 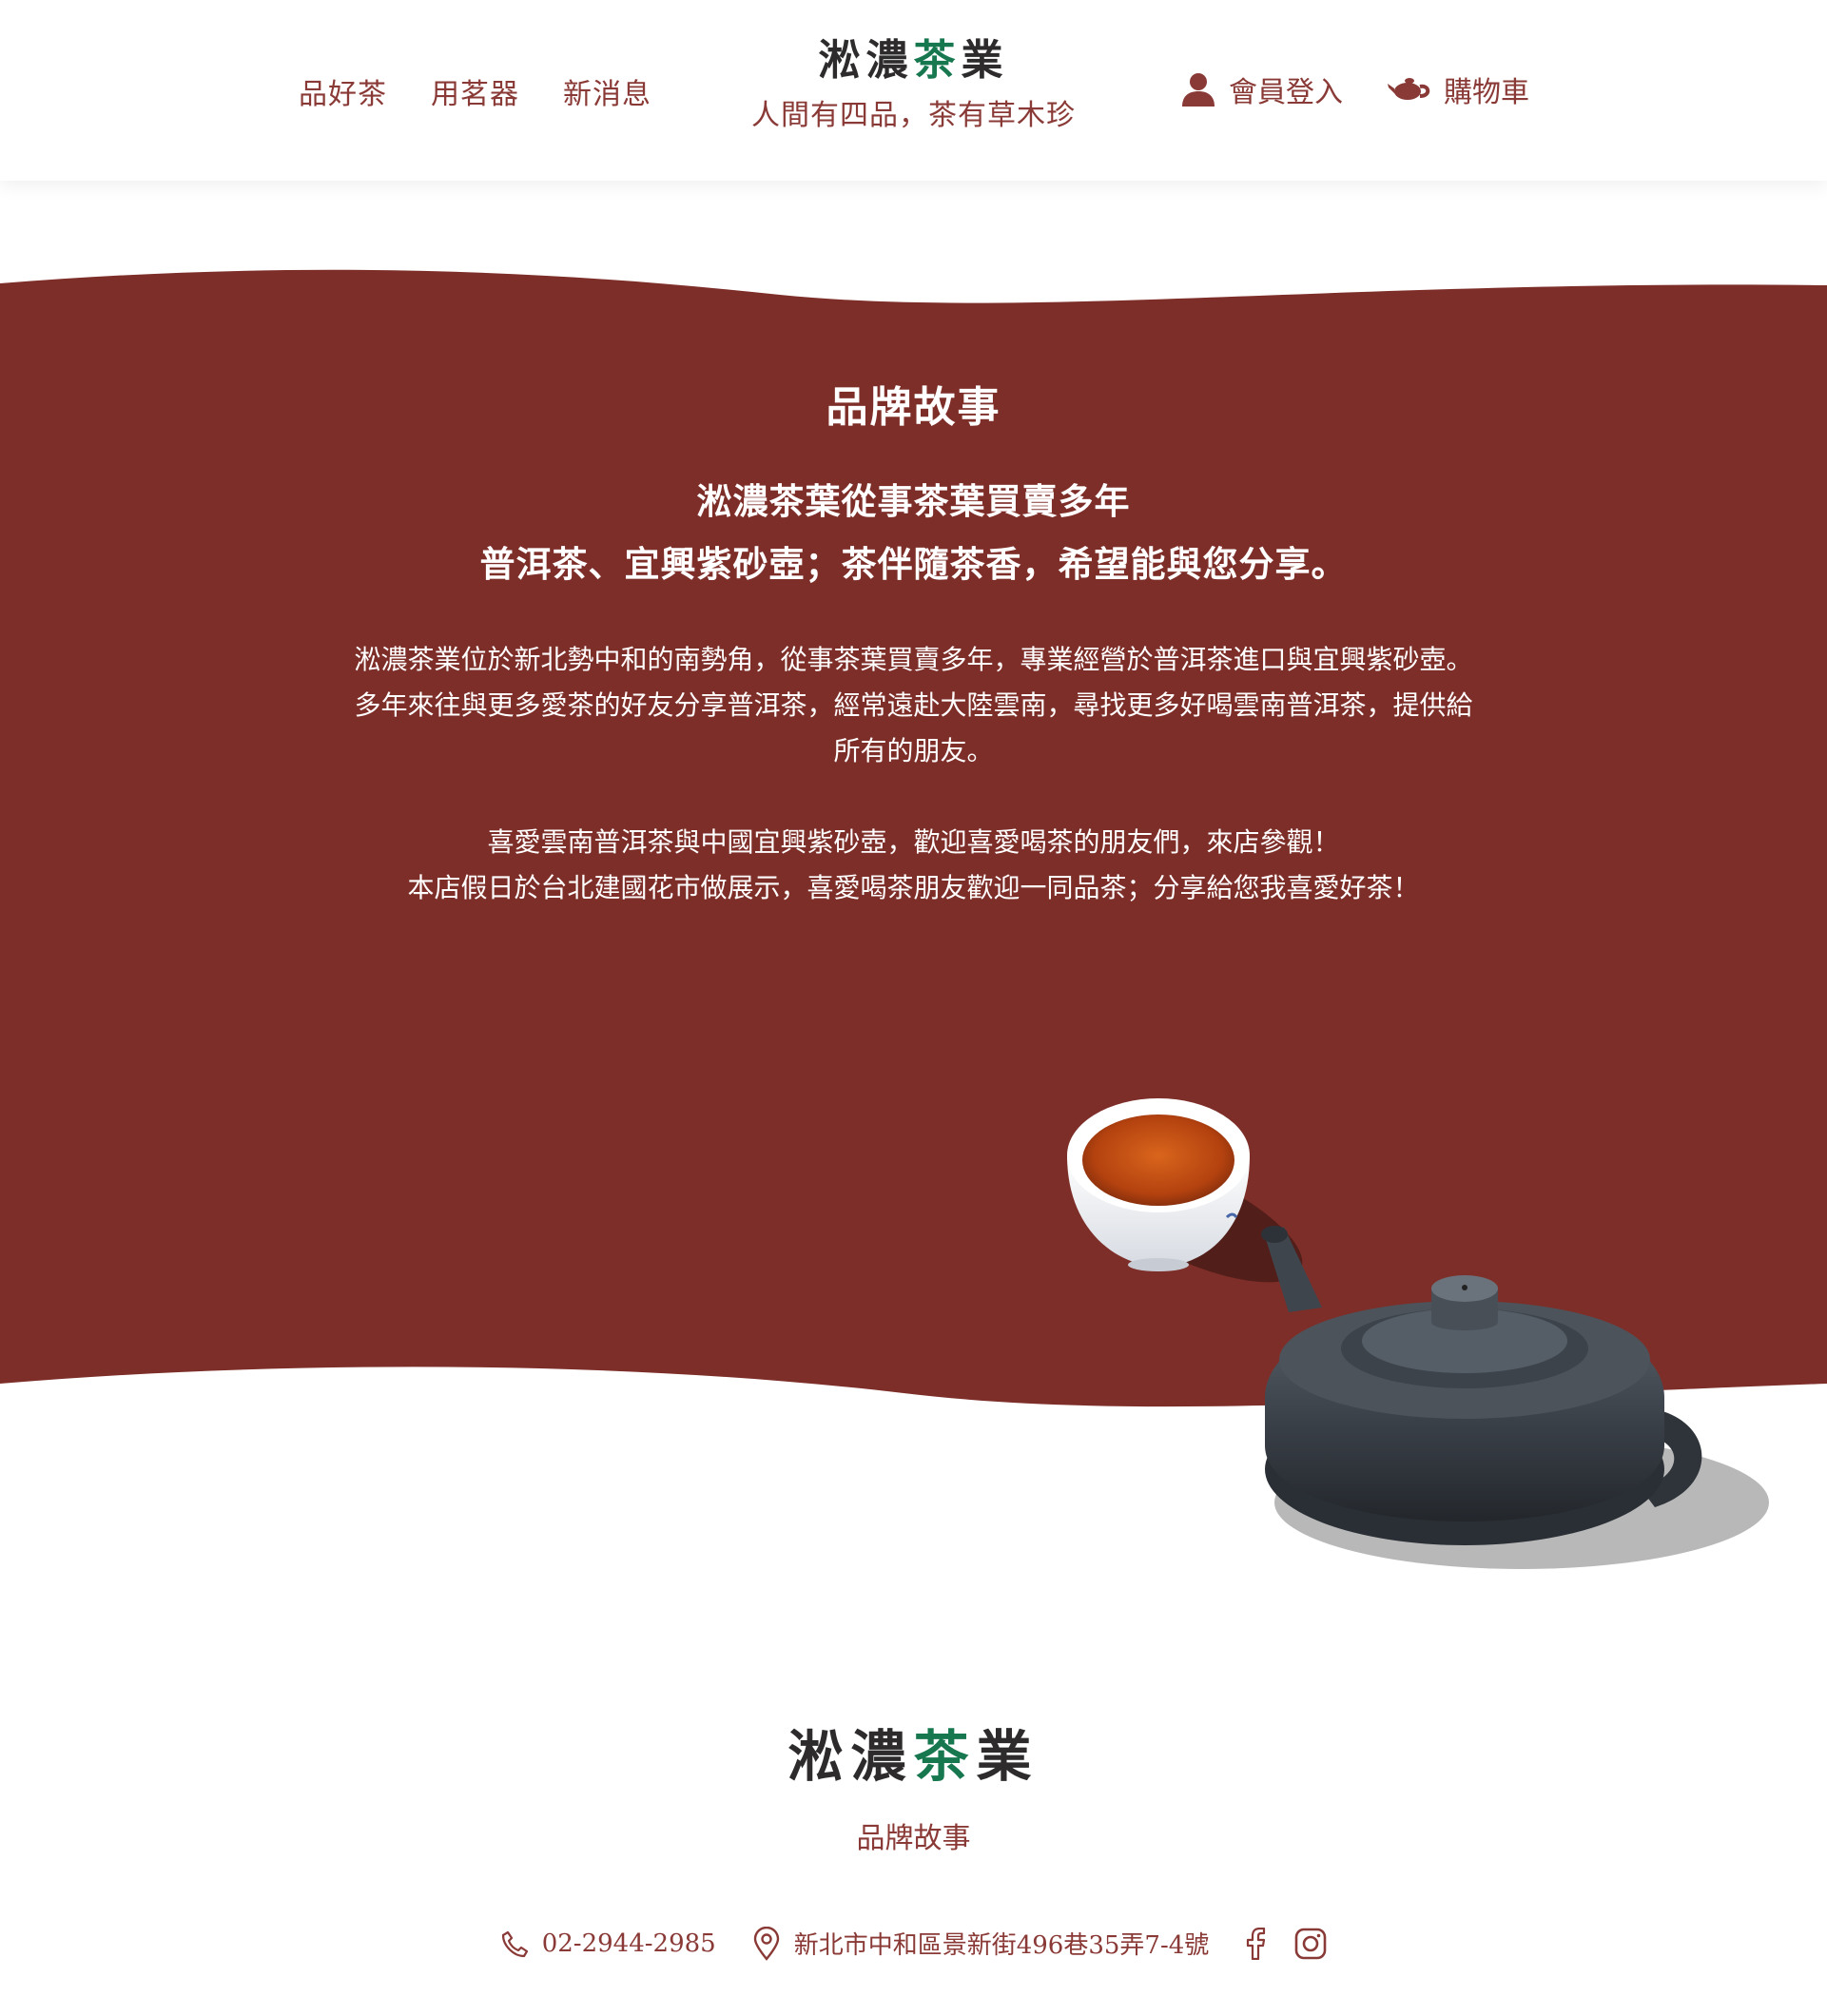 I want to click on teapot, so click(x=1482, y=1386).